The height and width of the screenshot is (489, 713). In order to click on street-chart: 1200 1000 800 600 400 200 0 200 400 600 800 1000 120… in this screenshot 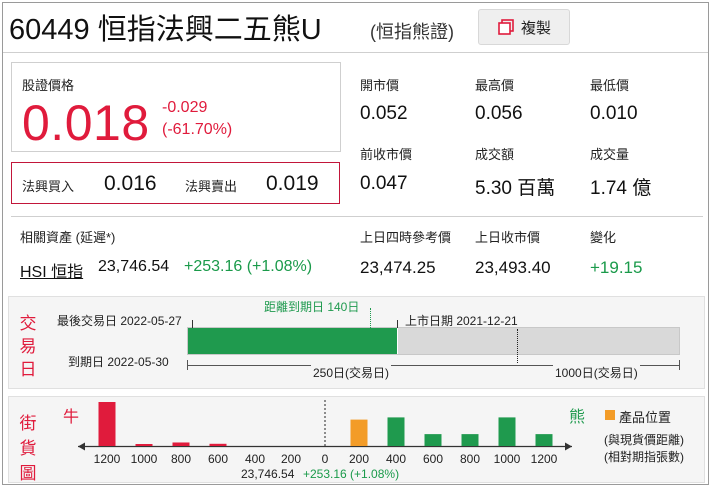, I will do `click(325, 433)`.